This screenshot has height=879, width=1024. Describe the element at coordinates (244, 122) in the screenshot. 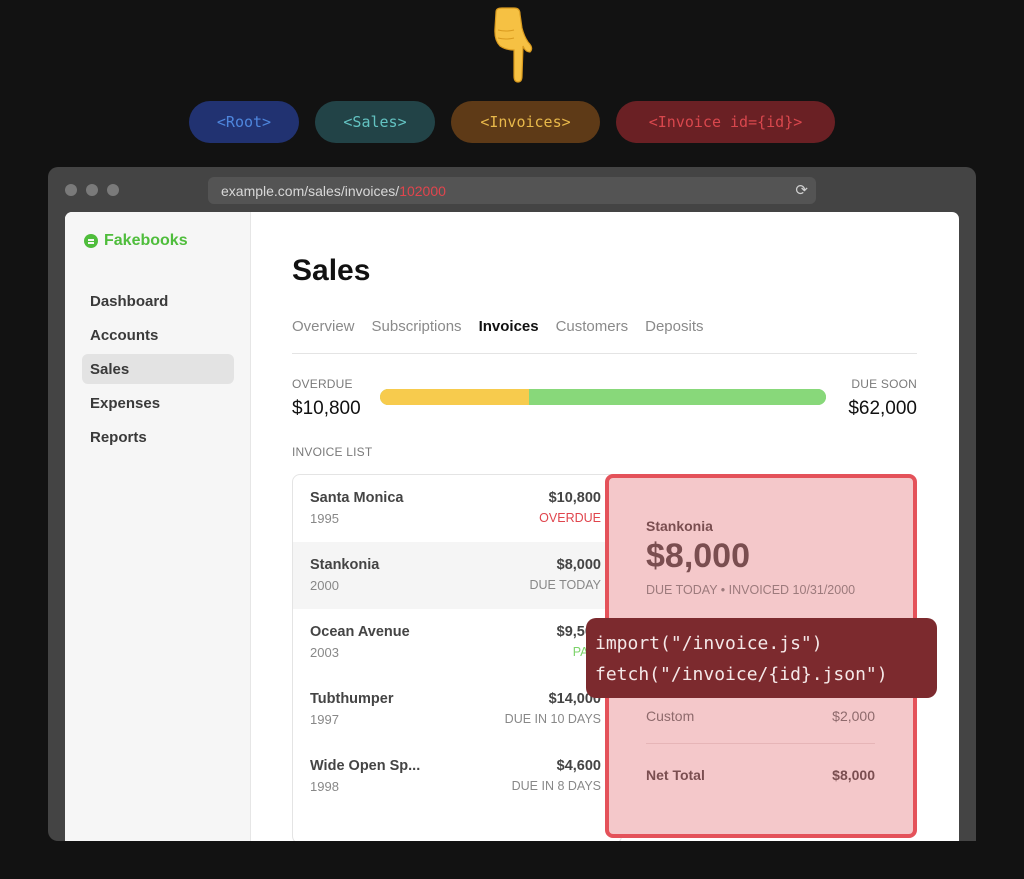

I see `route-pill-root: <Root>` at that location.